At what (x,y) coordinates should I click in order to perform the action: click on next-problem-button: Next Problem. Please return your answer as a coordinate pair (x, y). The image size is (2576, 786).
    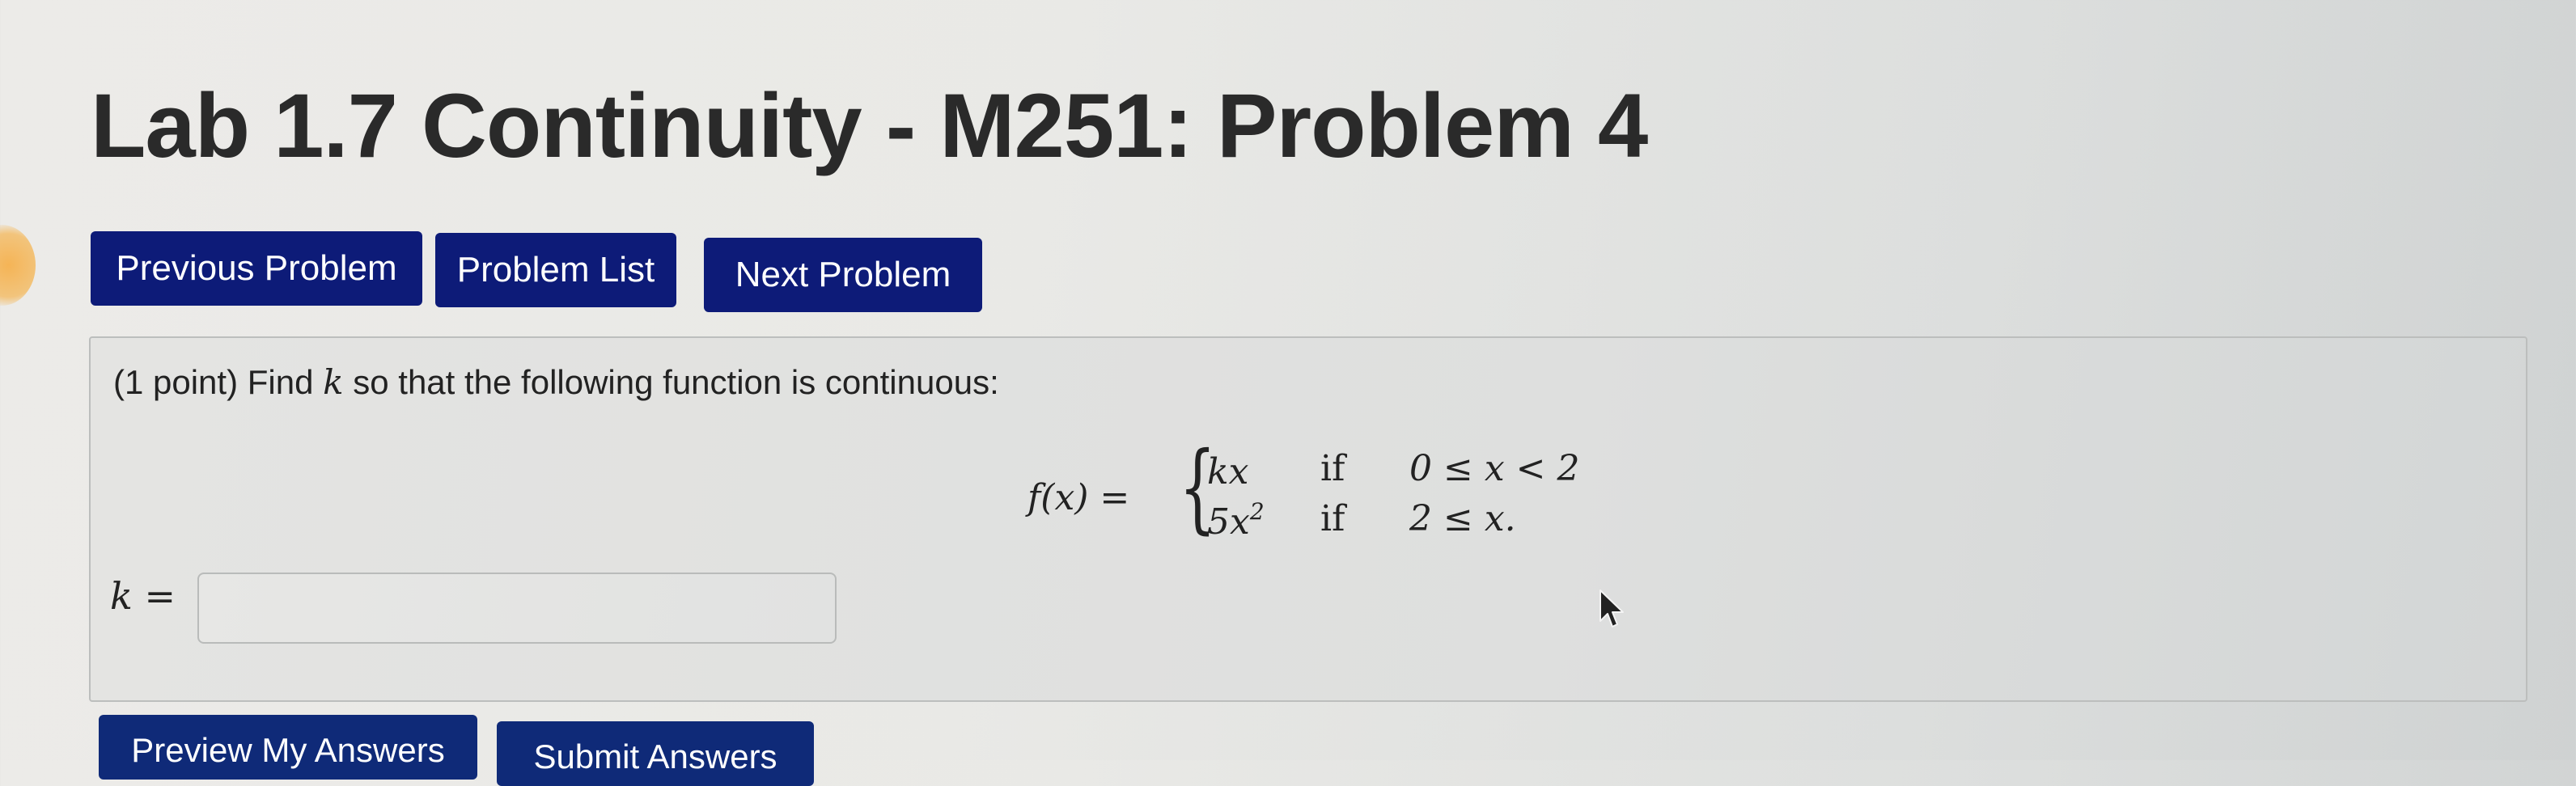
    Looking at the image, I should click on (843, 275).